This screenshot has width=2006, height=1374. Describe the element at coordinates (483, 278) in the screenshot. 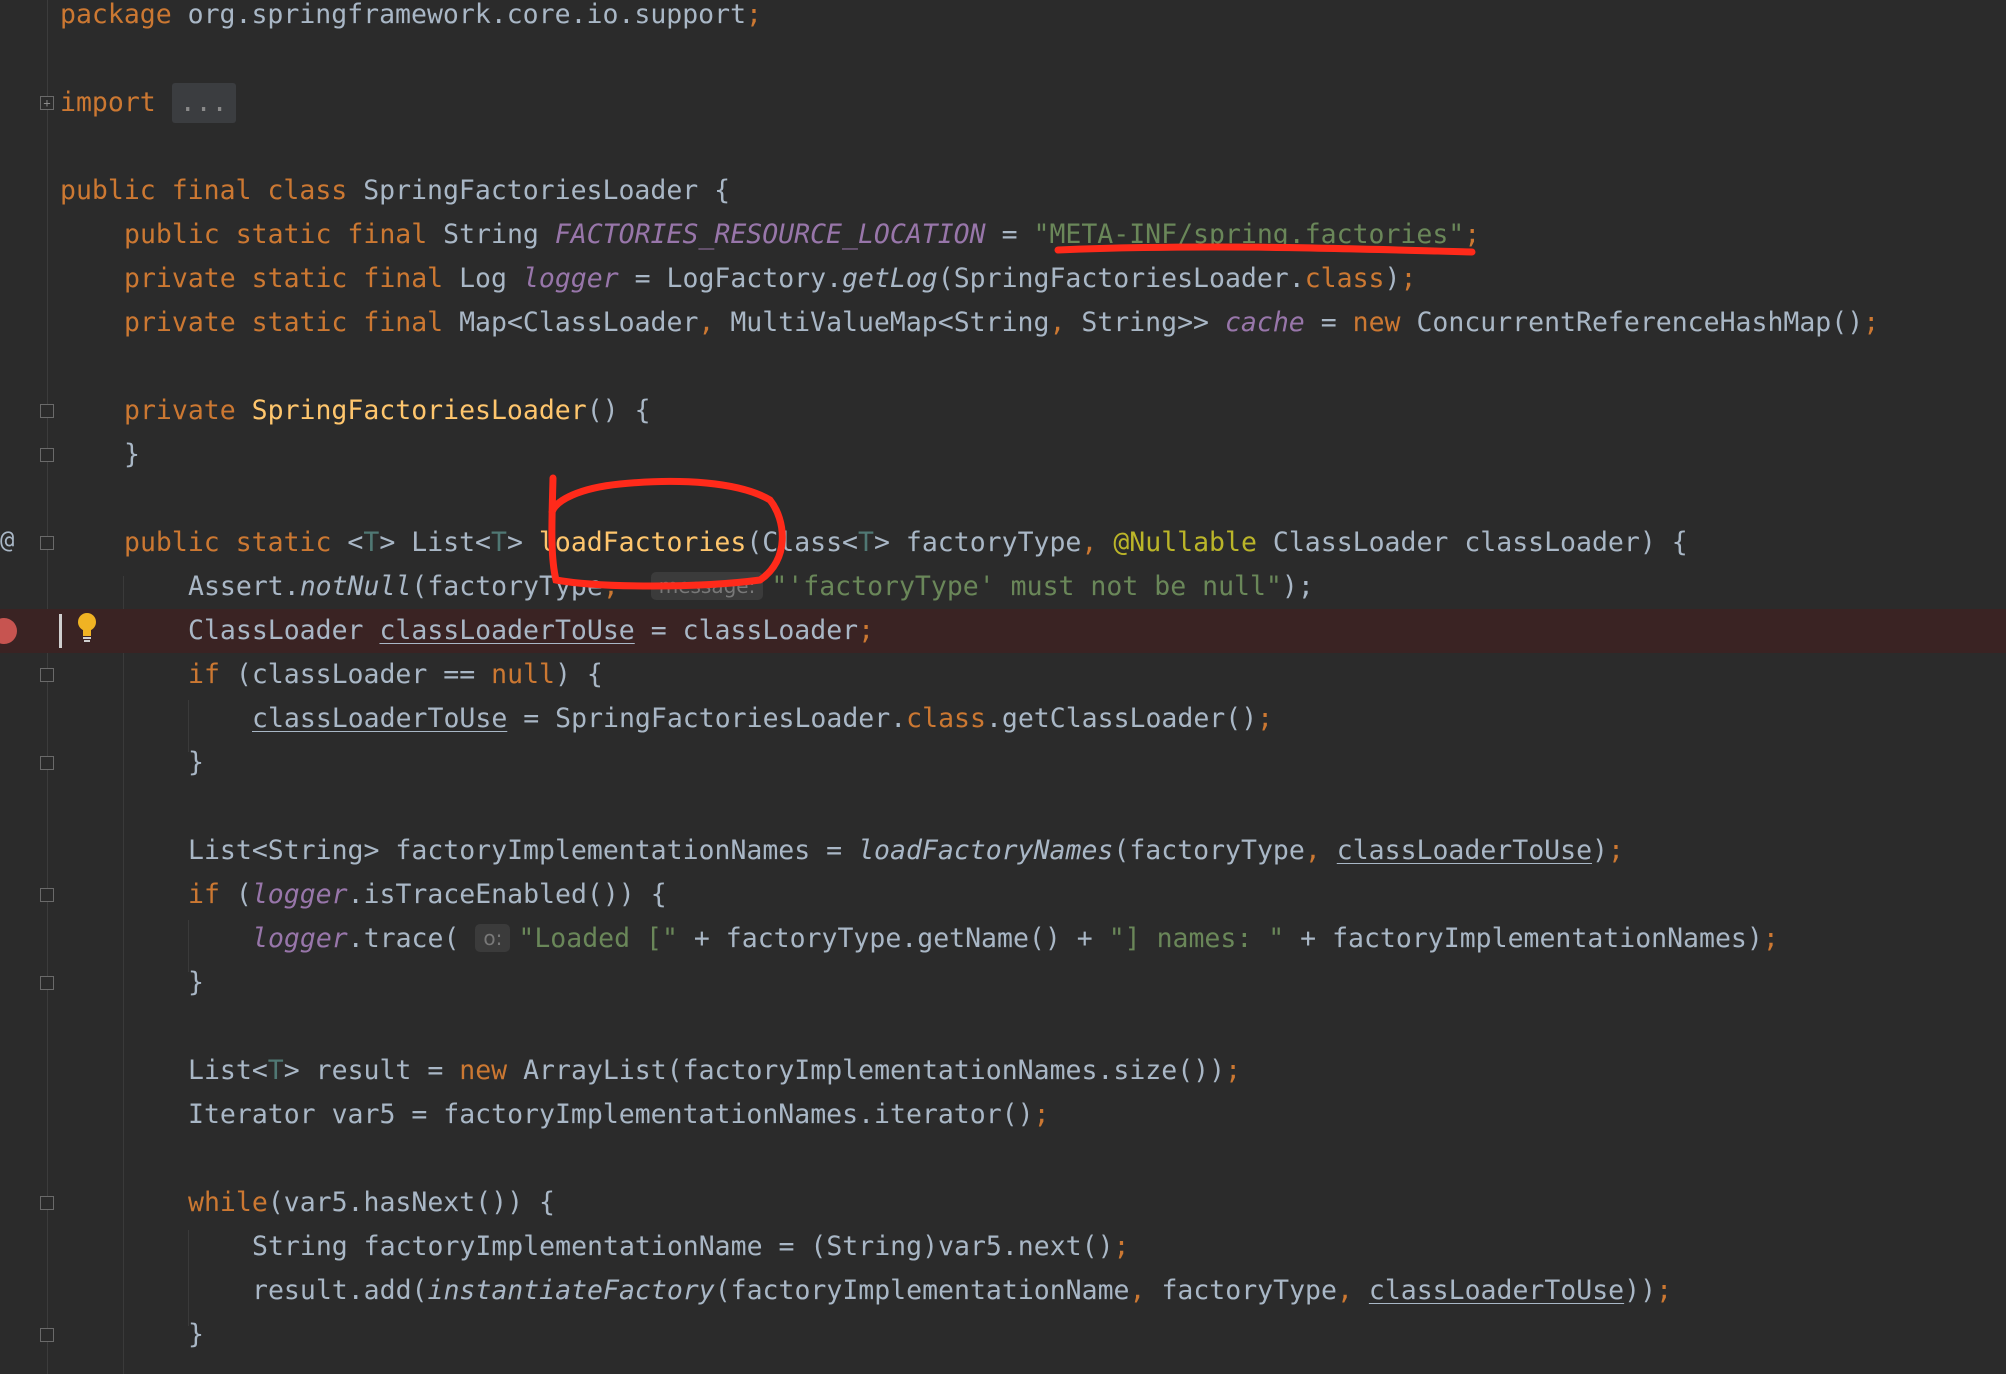

I see `token-type: Log` at that location.